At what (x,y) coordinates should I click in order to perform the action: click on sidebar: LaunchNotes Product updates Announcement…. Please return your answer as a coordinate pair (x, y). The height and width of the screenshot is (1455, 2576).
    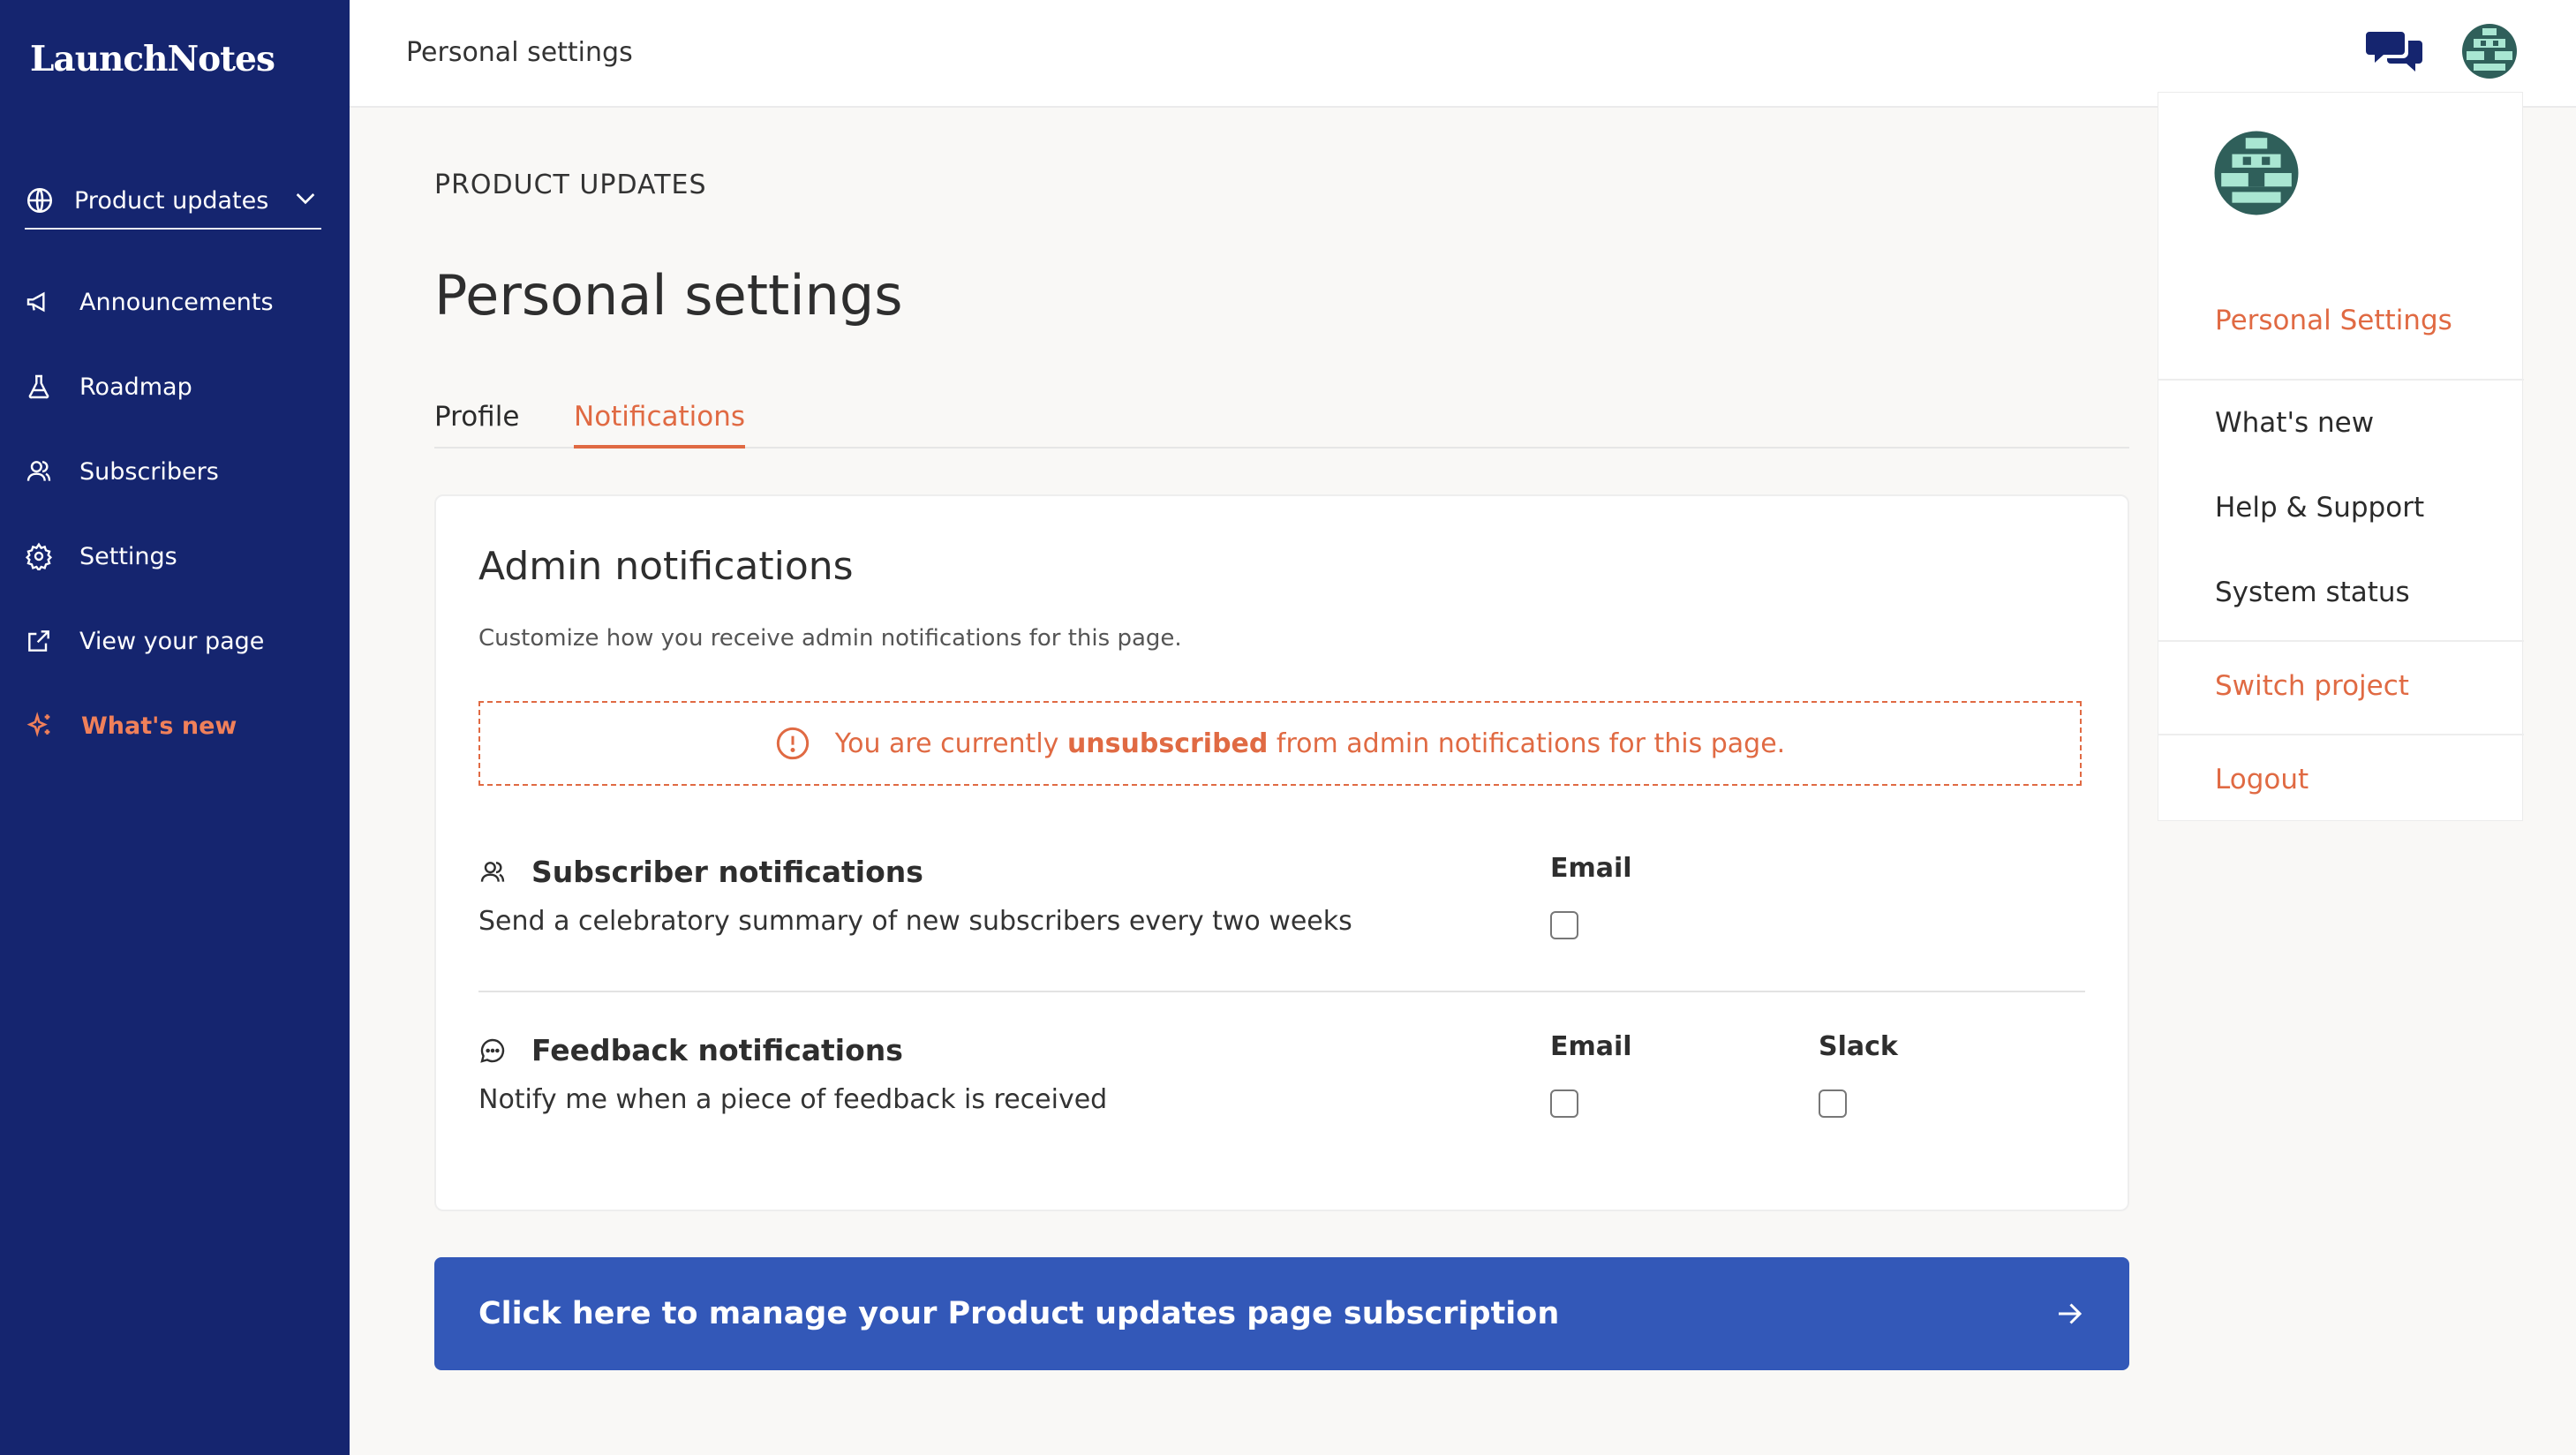
    Looking at the image, I should click on (175, 727).